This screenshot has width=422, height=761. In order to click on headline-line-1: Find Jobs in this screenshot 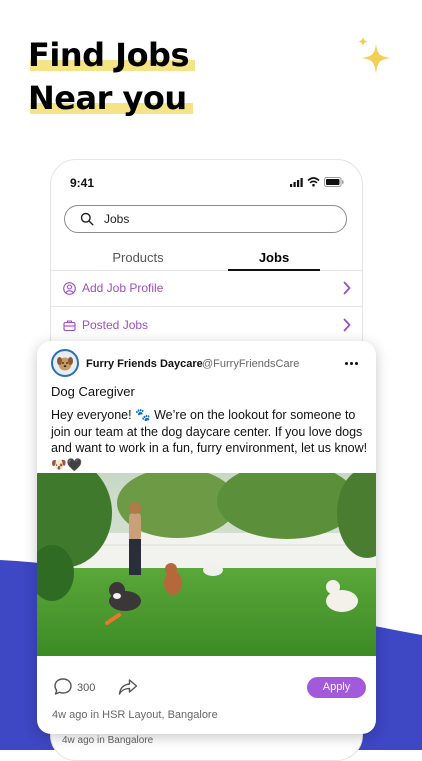, I will do `click(111, 55)`.